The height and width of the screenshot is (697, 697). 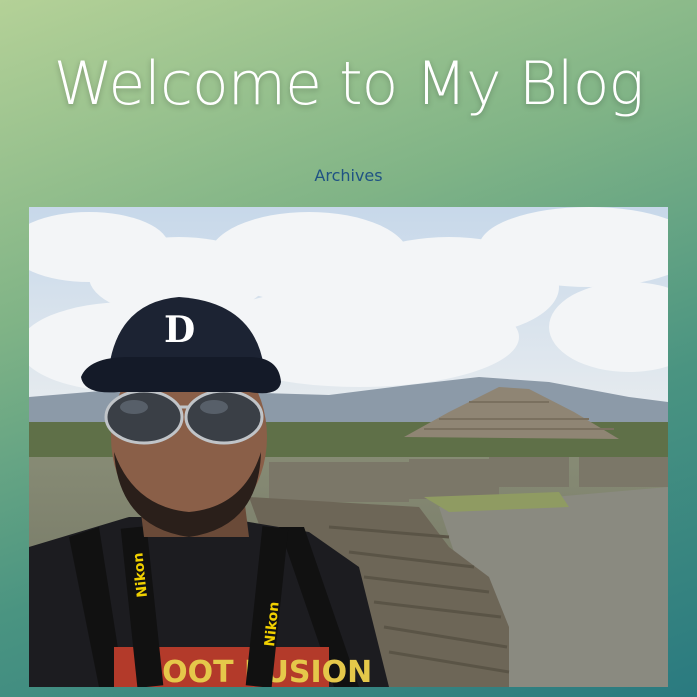 What do you see at coordinates (179, 330) in the screenshot?
I see `cap-logo: D` at bounding box center [179, 330].